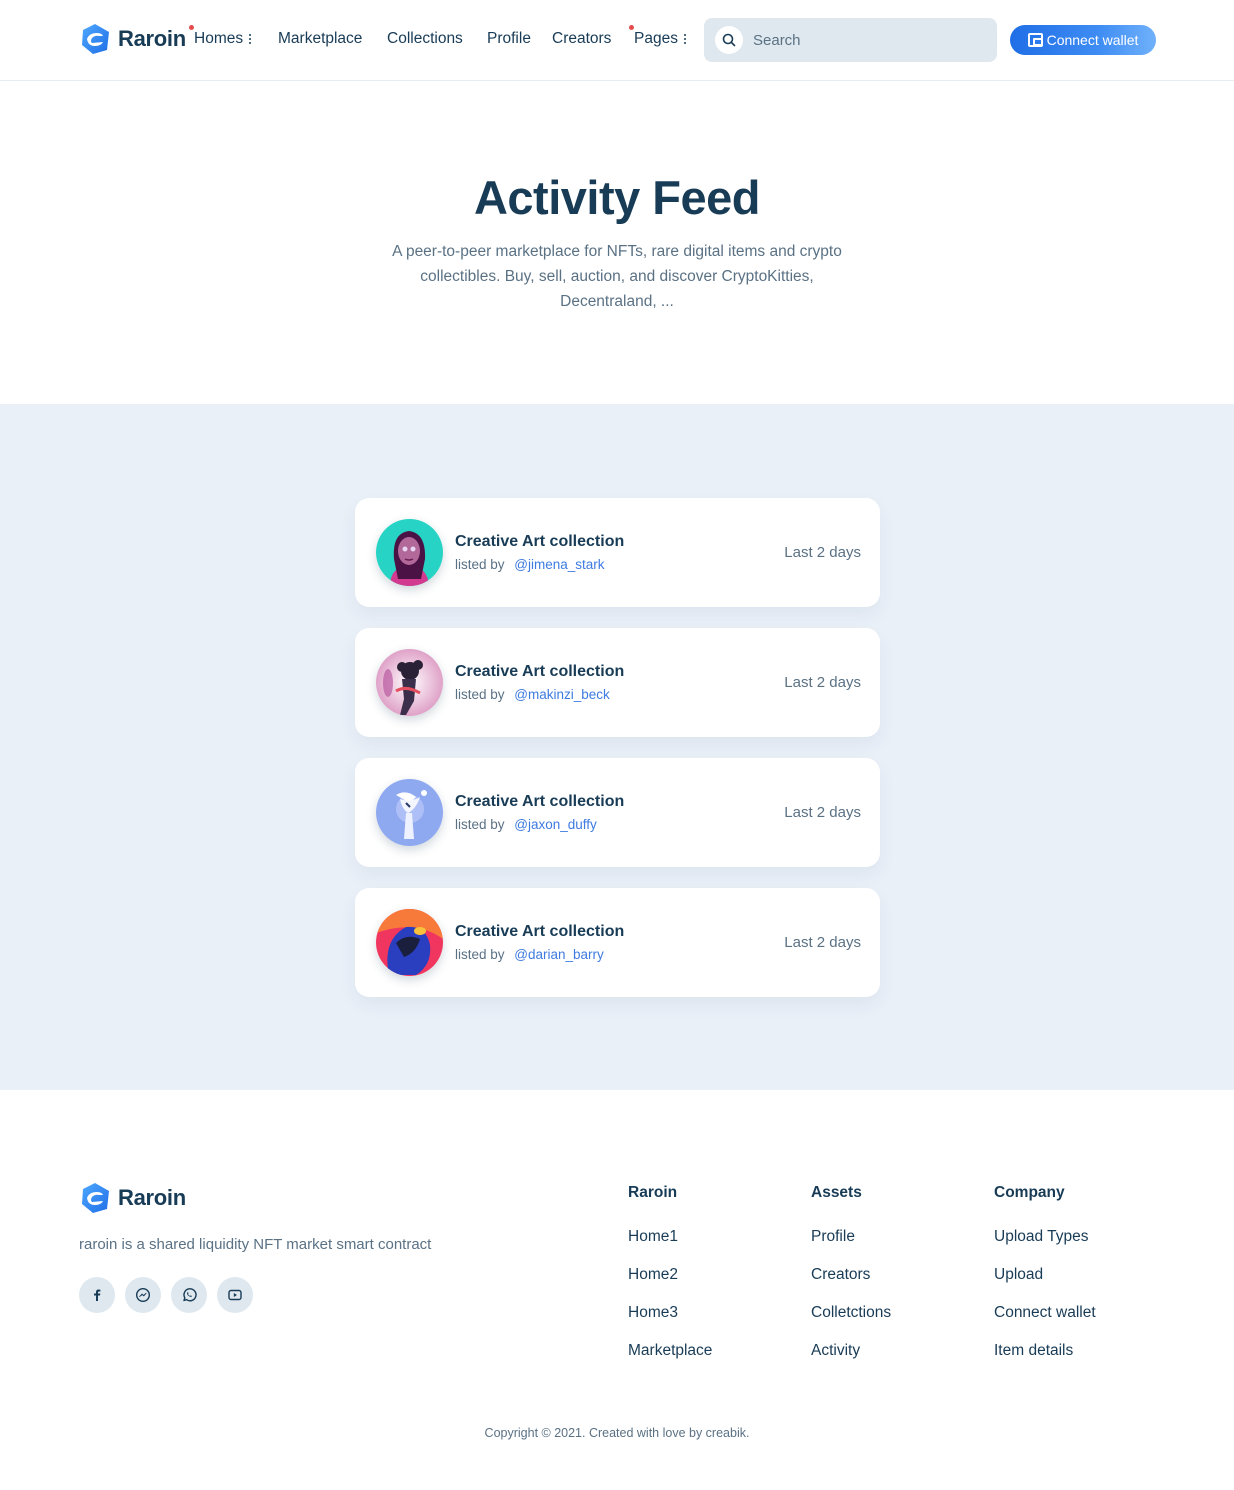  I want to click on user-link: @jimena_stark, so click(559, 564).